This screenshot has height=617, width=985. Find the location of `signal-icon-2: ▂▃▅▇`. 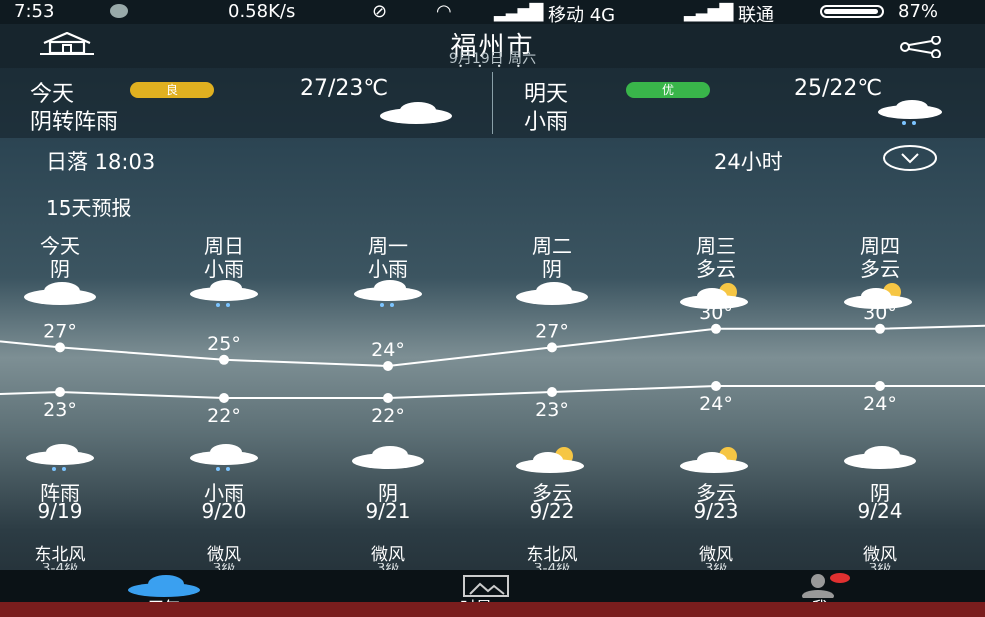

signal-icon-2: ▂▃▅▇ is located at coordinates (708, 11).